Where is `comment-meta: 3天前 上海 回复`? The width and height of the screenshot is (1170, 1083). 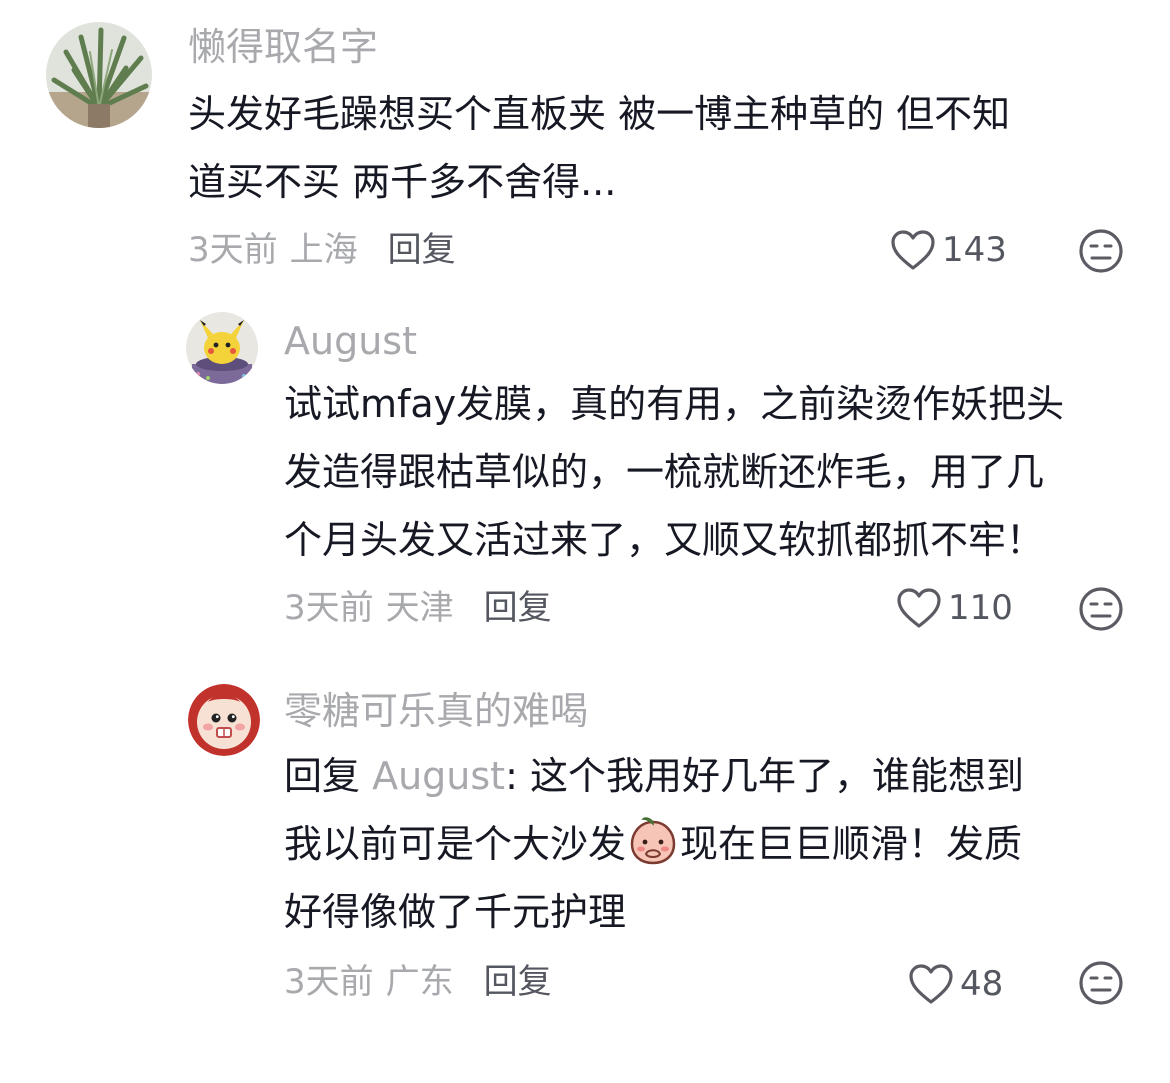 comment-meta: 3天前 上海 回复 is located at coordinates (322, 250).